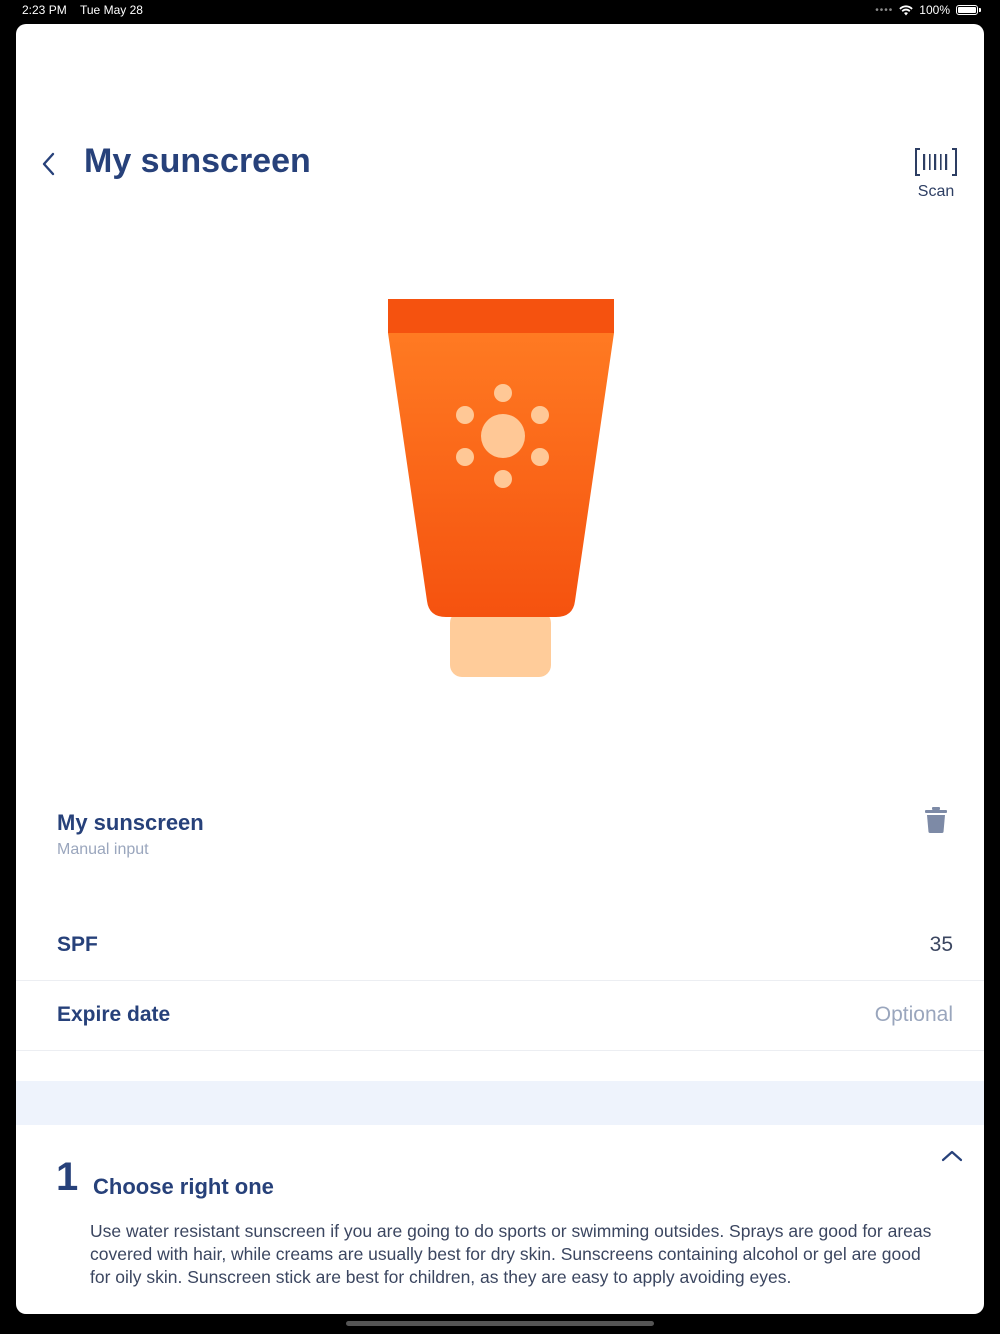  I want to click on scan-label: Scan, so click(936, 191).